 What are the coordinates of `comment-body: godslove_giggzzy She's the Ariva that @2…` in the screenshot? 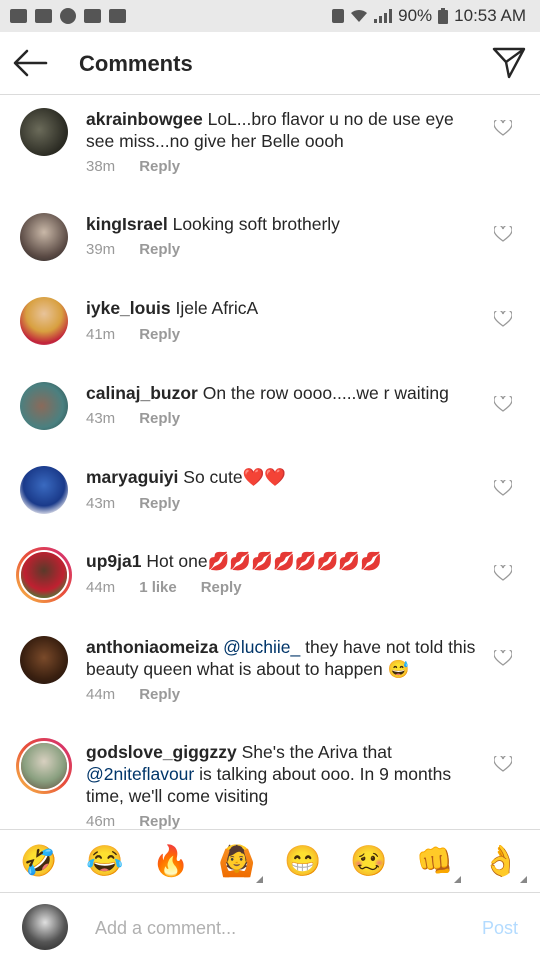 It's located at (286, 774).